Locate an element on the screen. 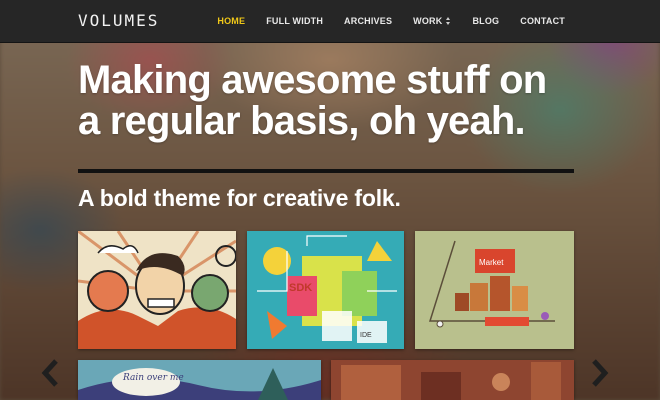 This screenshot has height=400, width=660. illustration-characters-icon is located at coordinates (157, 290).